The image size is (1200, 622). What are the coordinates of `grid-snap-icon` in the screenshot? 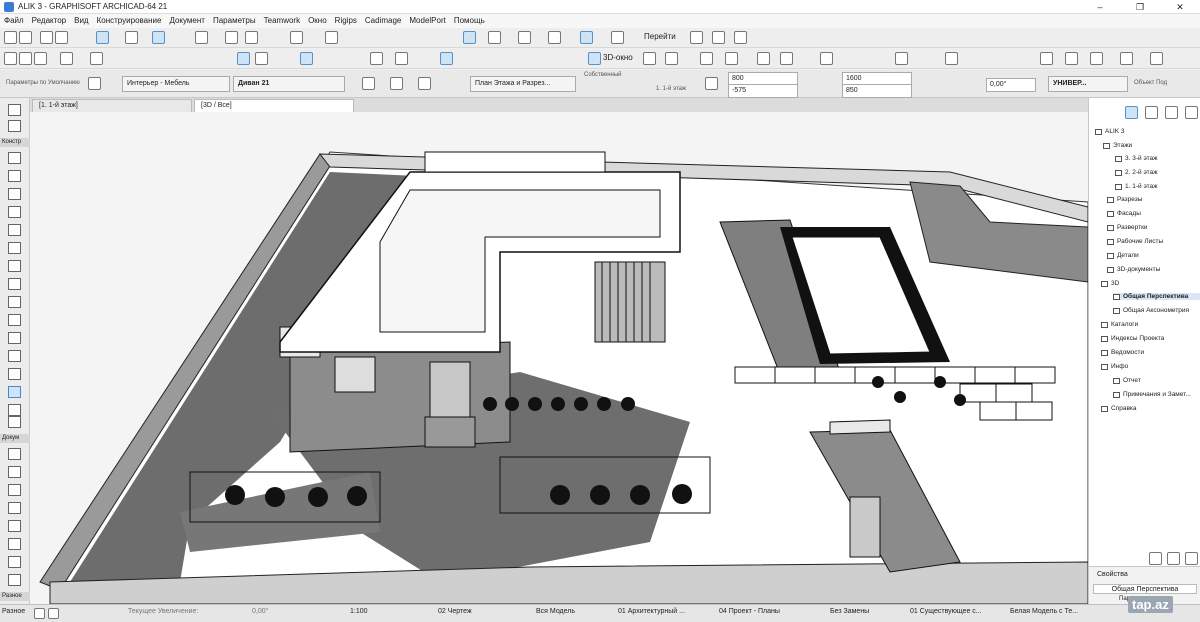 It's located at (201, 37).